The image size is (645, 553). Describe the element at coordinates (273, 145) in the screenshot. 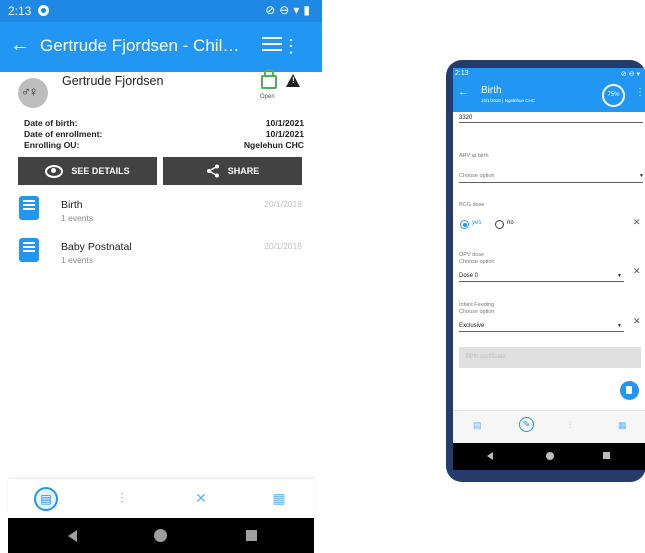

I see `info-value: Ngelehun CHC` at that location.